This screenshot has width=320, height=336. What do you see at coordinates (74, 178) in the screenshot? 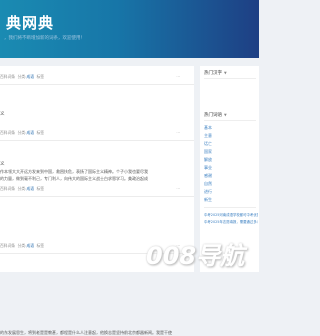
I see `post-excerpt-line: 的力量，做到毫不利己，专门利人，向伟大的国际主义战士白求恩学习。美政治起成` at bounding box center [74, 178].